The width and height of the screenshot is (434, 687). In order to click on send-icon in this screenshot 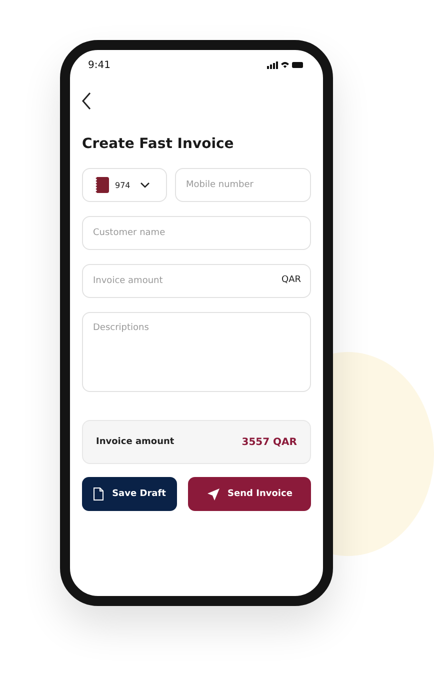, I will do `click(213, 494)`.